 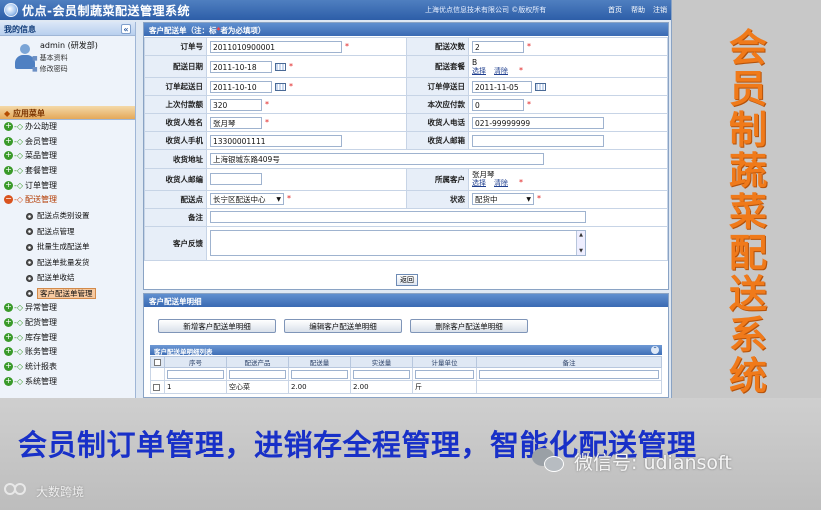 What do you see at coordinates (469, 326) in the screenshot?
I see `delete-detail-button: 删除客户配送单明细` at bounding box center [469, 326].